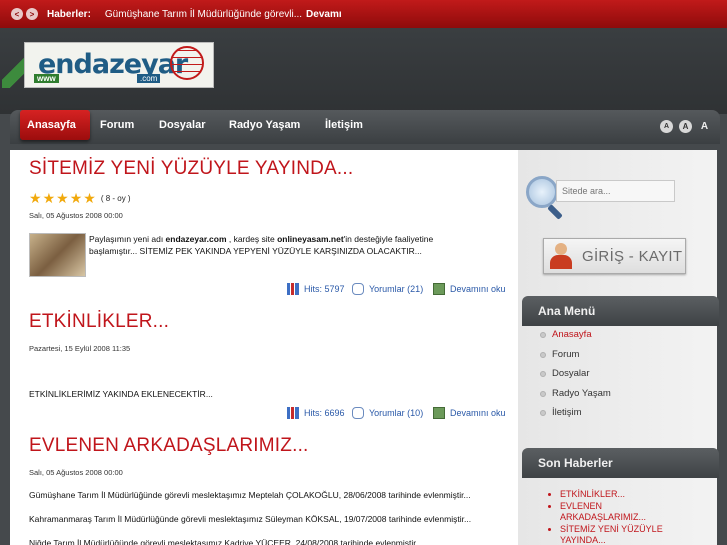 Image resolution: width=727 pixels, height=545 pixels. What do you see at coordinates (387, 413) in the screenshot?
I see `comments-link: Yorumlar (10)` at bounding box center [387, 413].